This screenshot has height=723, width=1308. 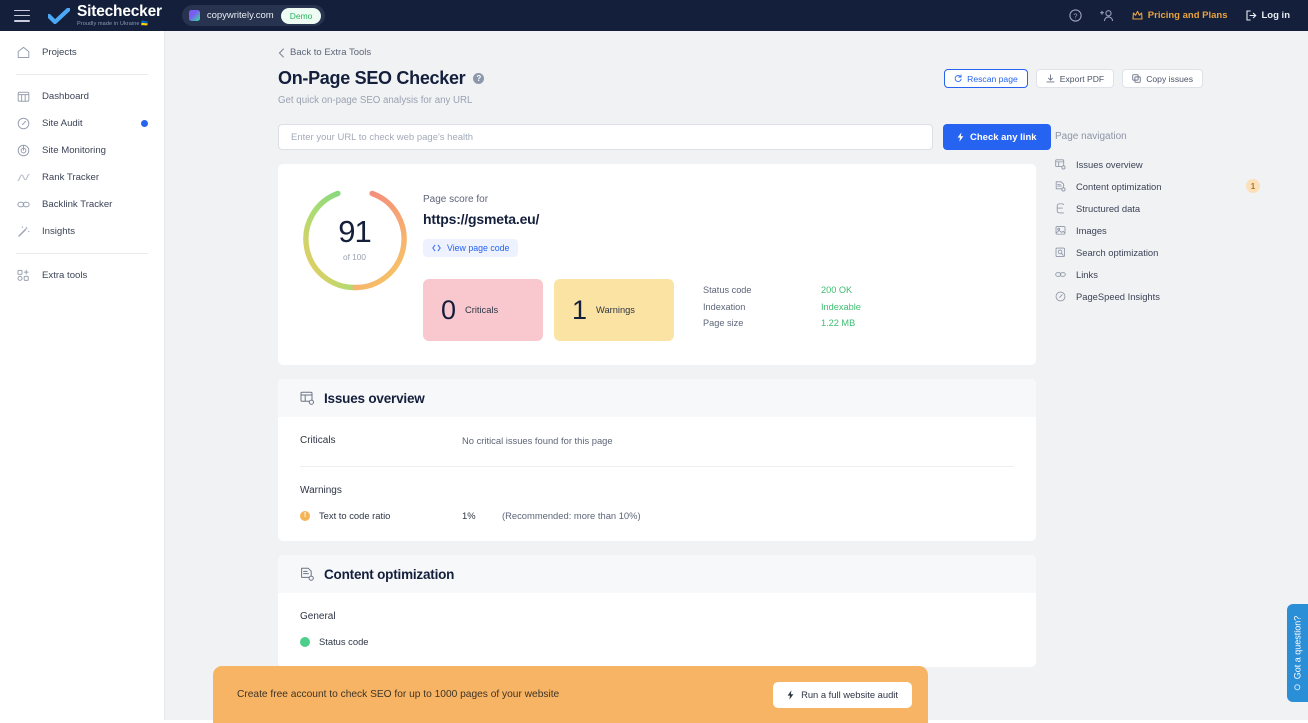 I want to click on pagenav-item-label: Links, so click(x=1087, y=274).